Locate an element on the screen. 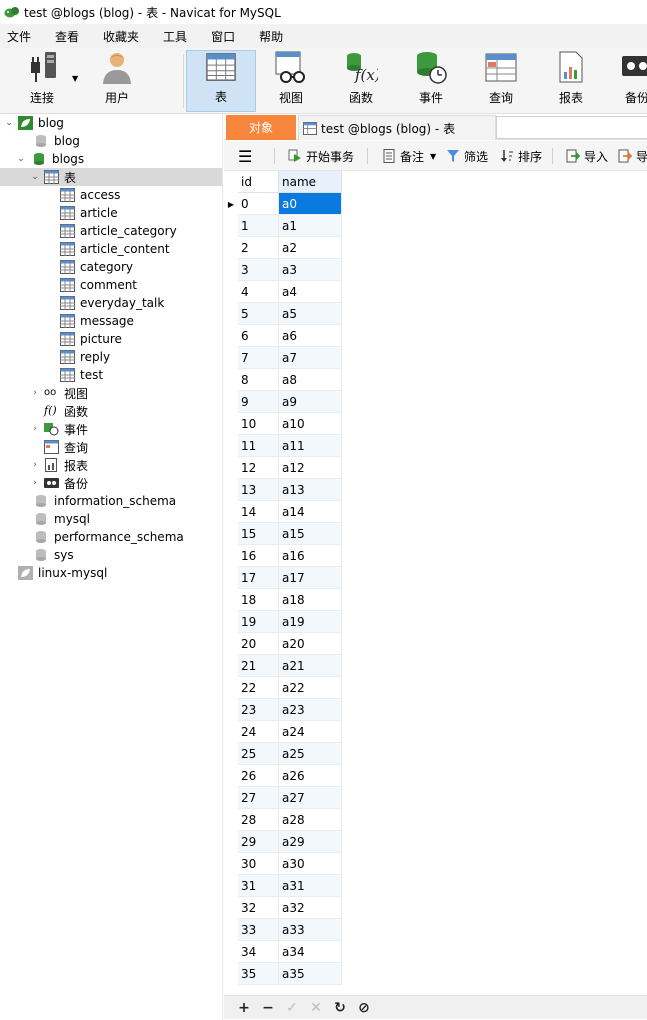 This screenshot has height=1020, width=647. cell-name: a31 is located at coordinates (310, 886).